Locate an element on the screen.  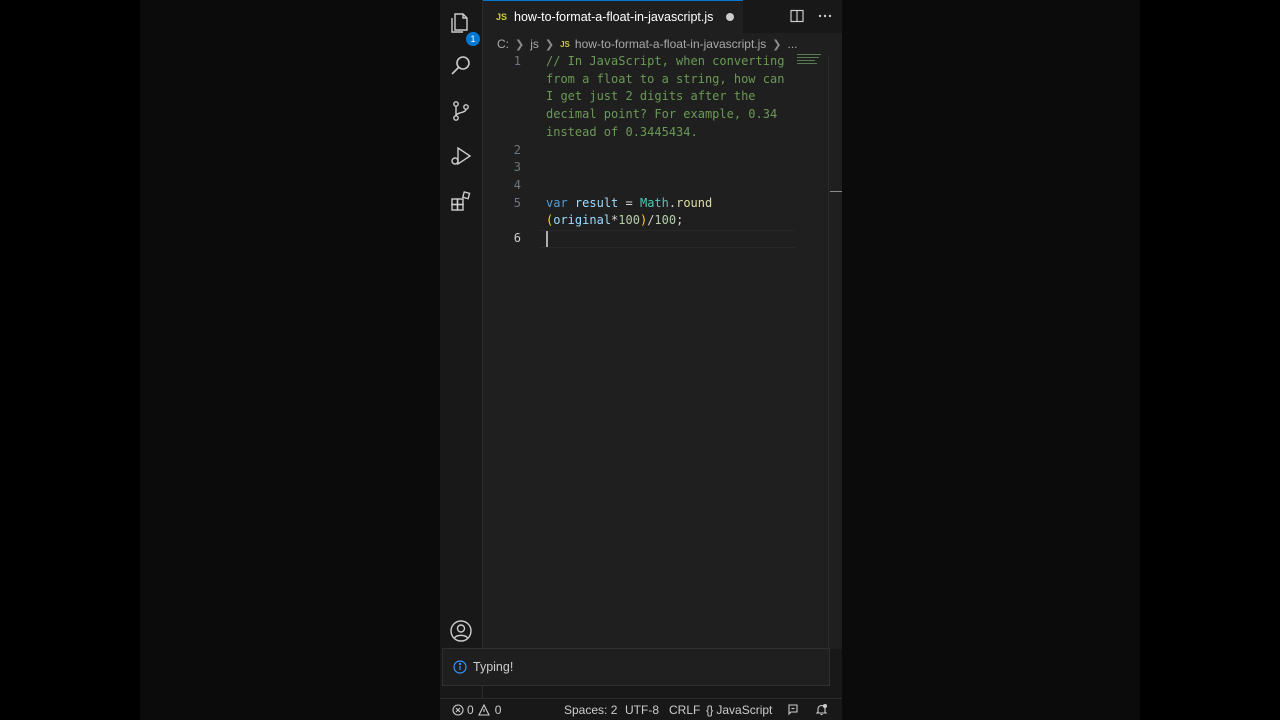
language-mode-status: { } JavaScript is located at coordinates (739, 710).